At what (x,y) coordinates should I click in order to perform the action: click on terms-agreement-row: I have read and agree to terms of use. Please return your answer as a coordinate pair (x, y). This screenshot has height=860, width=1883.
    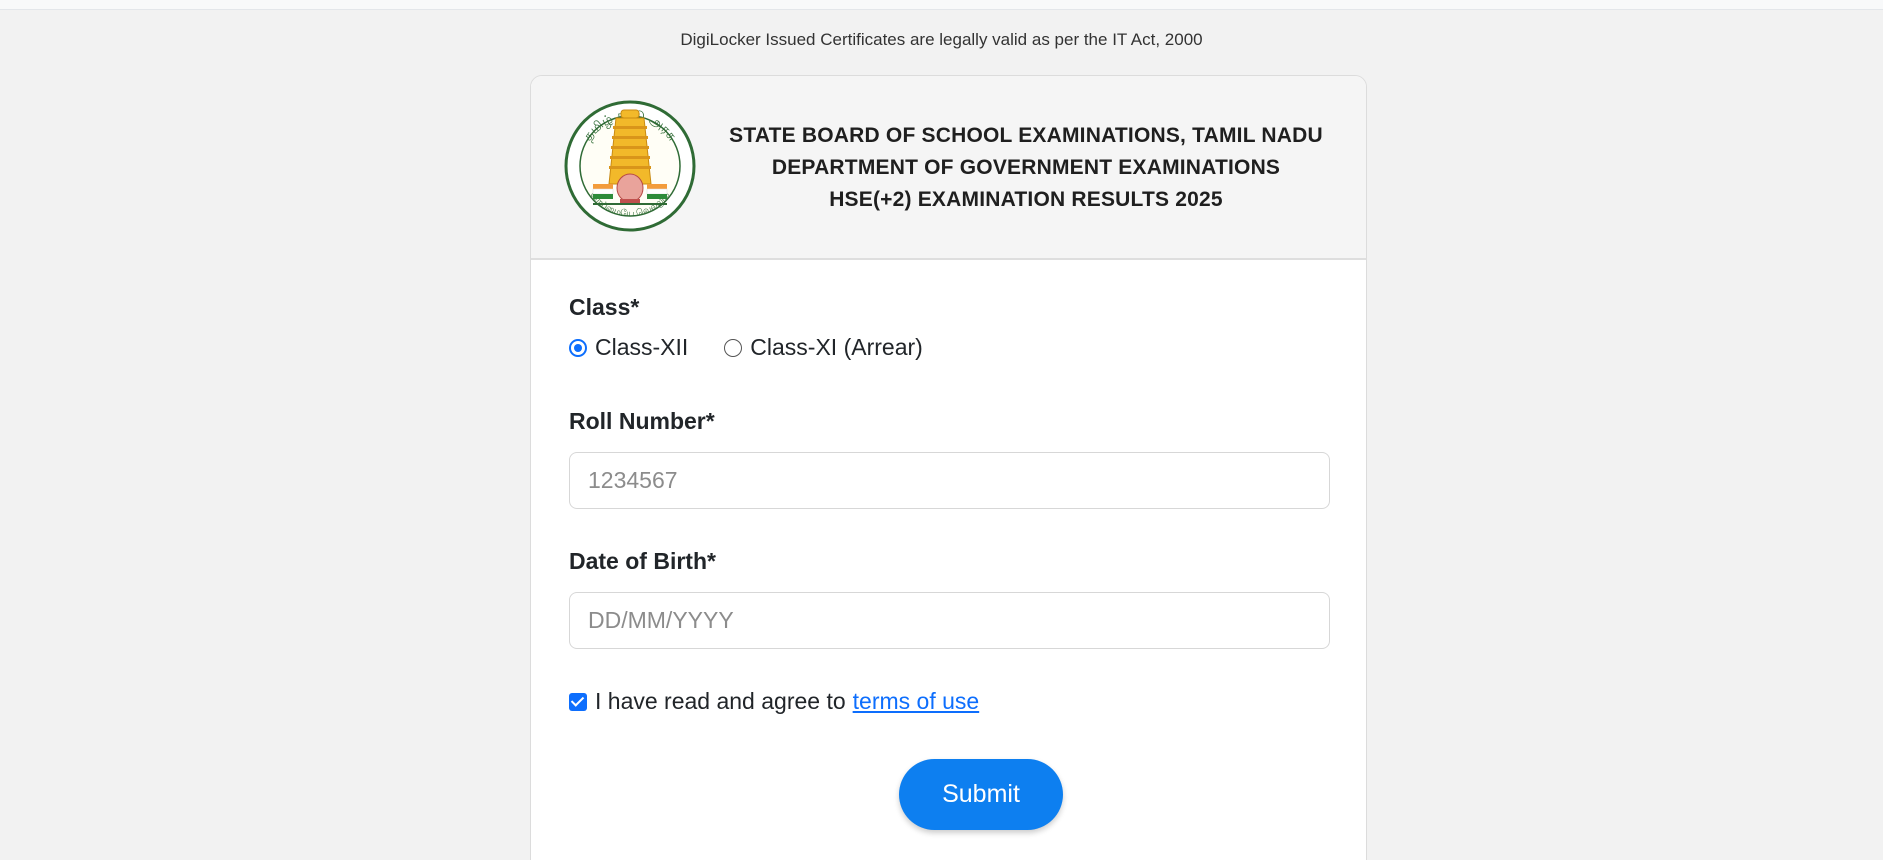
    Looking at the image, I should click on (774, 701).